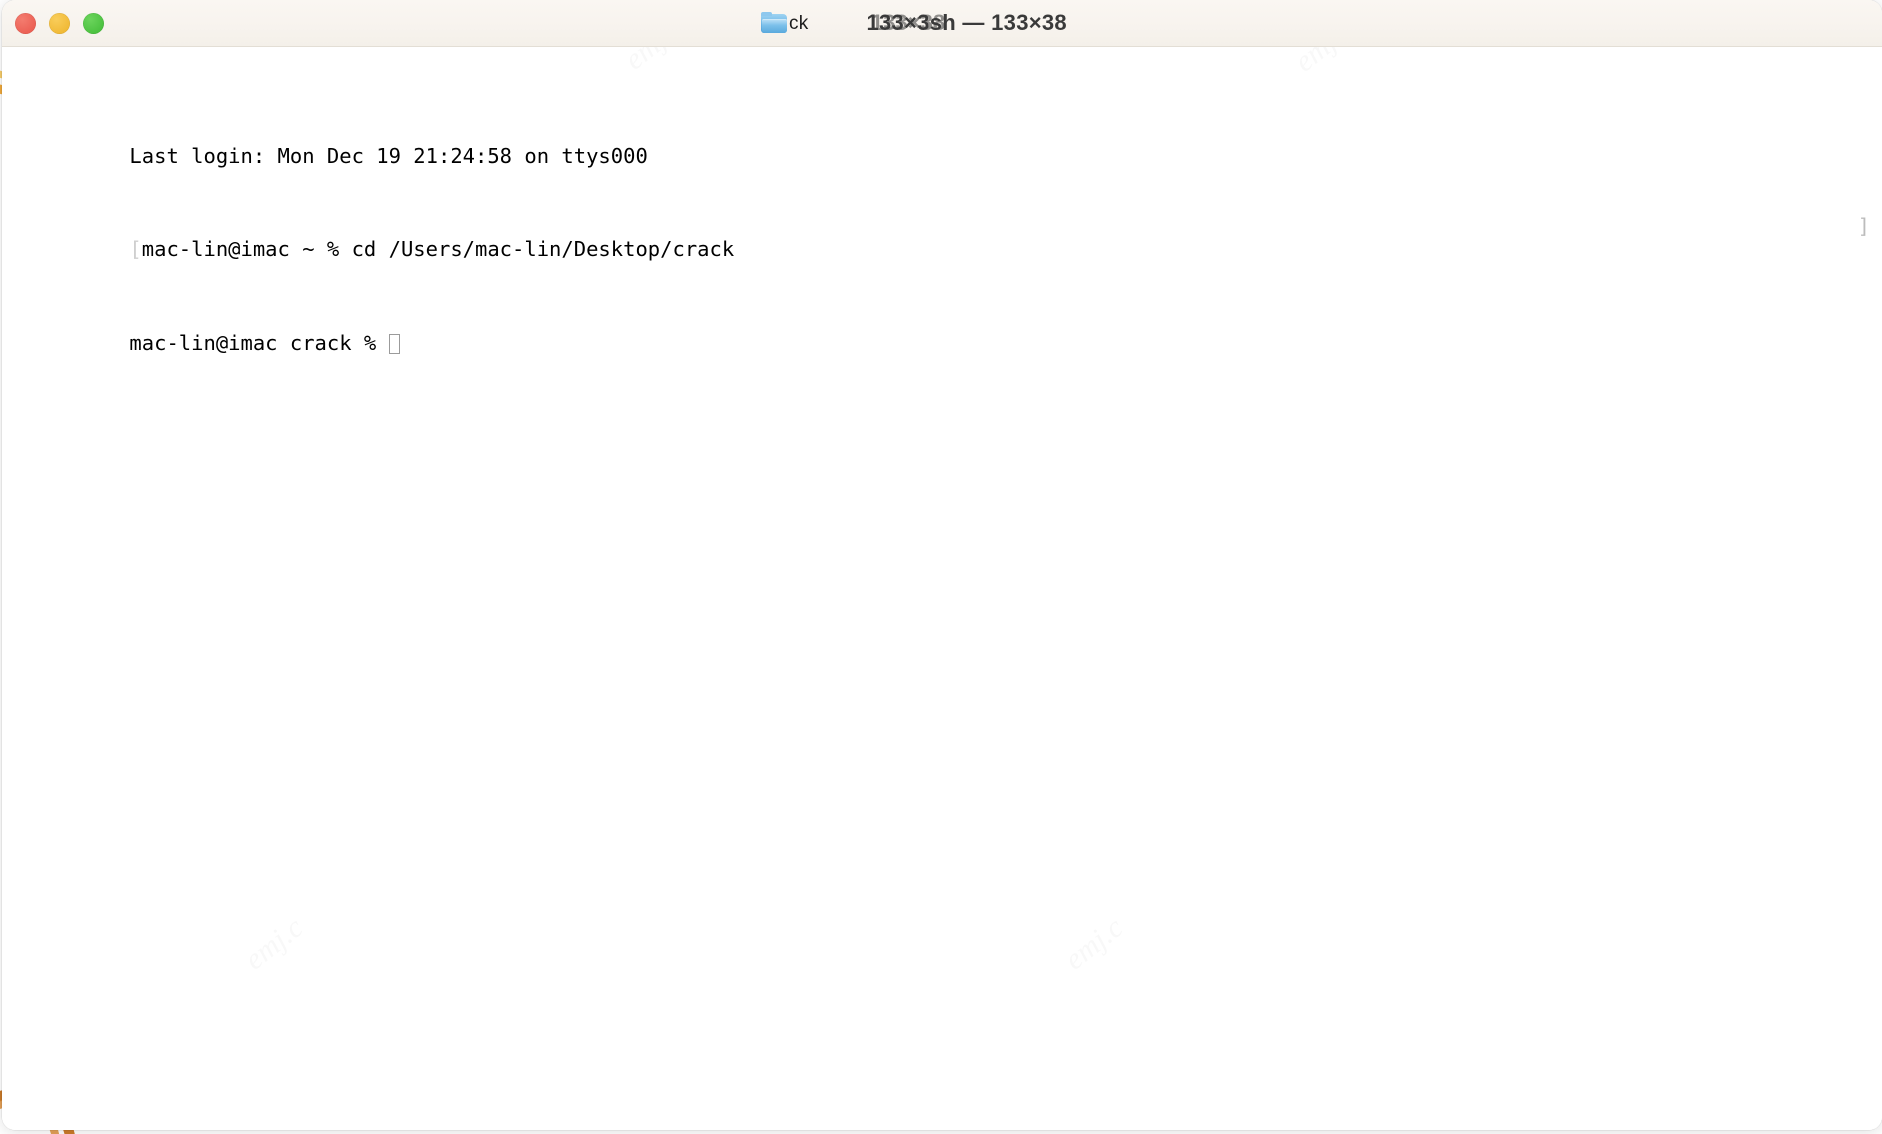 This screenshot has width=1882, height=1134. I want to click on minimize-button, so click(59, 23).